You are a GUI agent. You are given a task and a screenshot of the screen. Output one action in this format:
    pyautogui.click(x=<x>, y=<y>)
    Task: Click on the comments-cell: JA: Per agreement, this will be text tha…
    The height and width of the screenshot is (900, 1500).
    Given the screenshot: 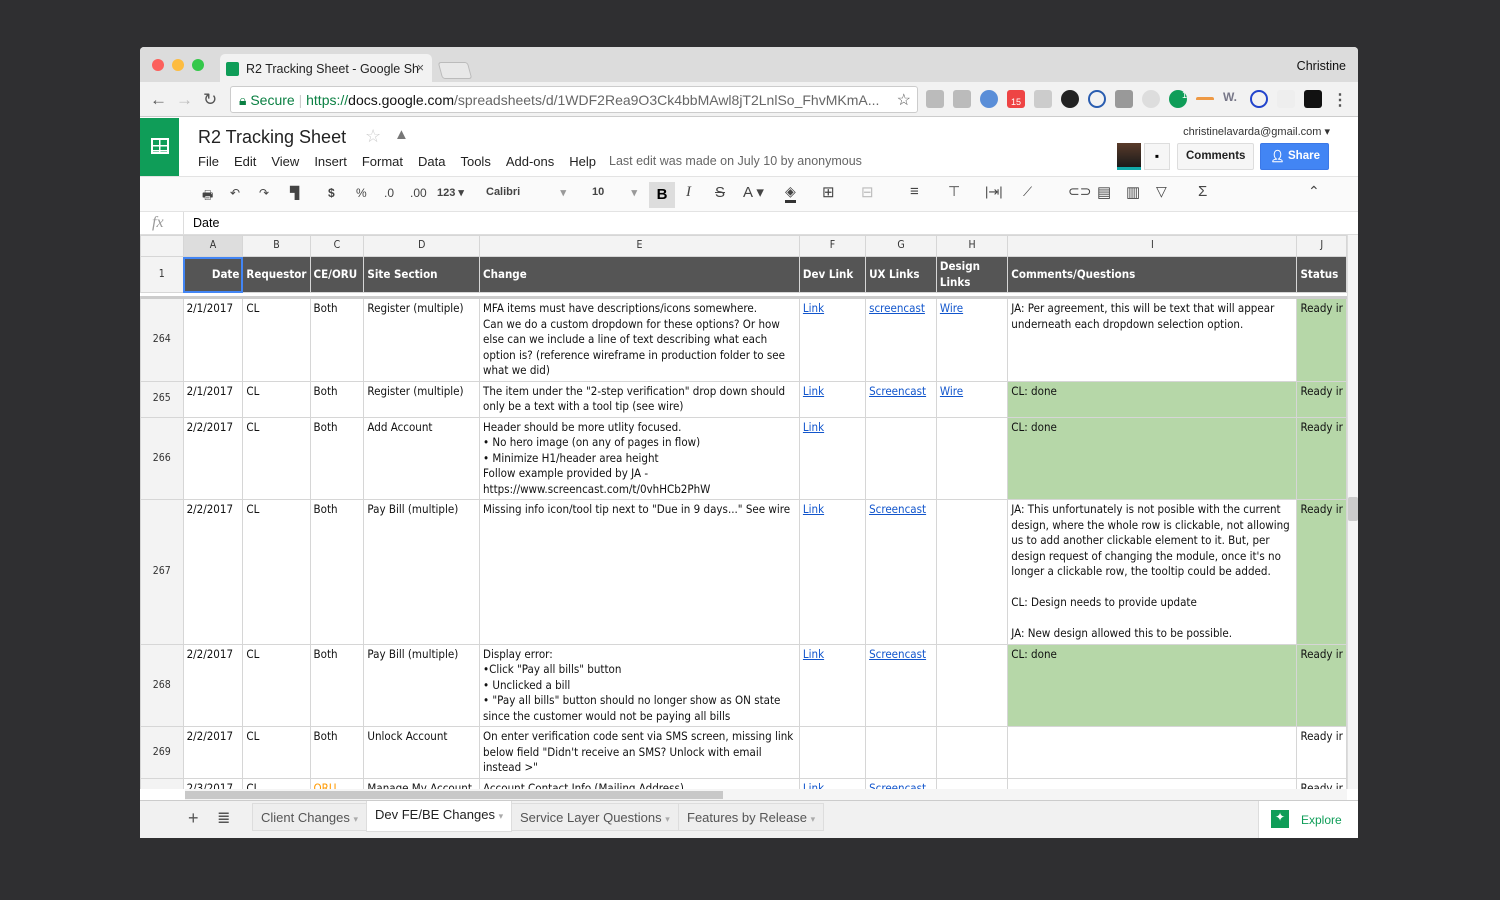 What is the action you would take?
    pyautogui.click(x=1152, y=339)
    